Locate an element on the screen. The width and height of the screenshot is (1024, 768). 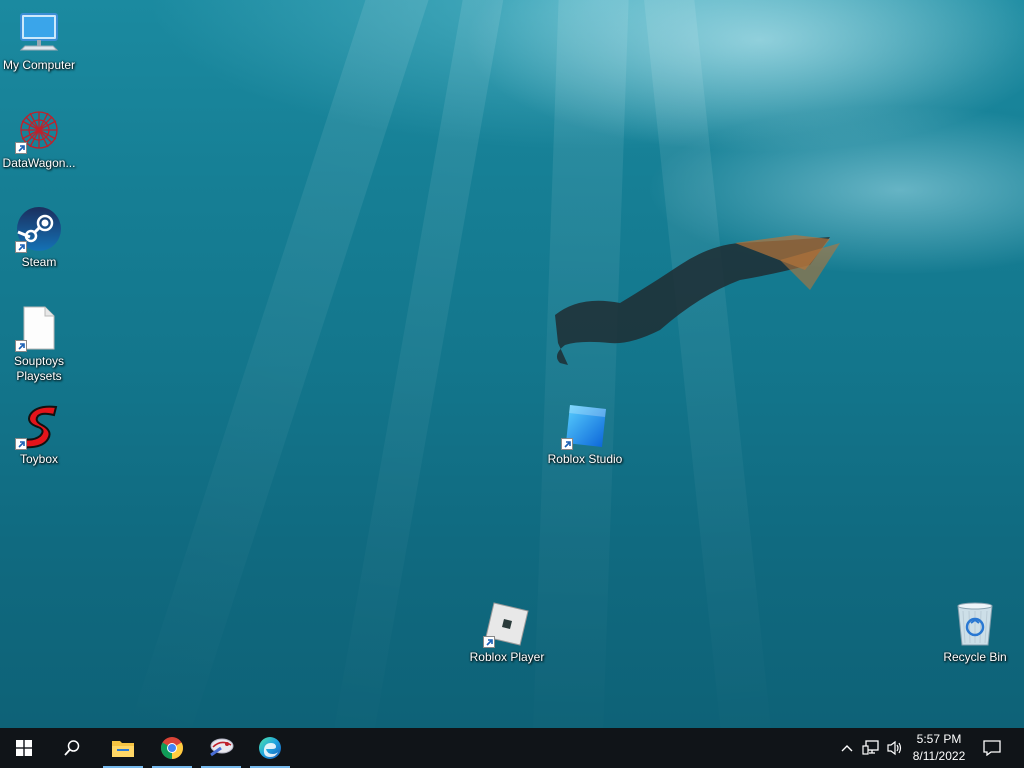
taskbar-chrome is located at coordinates (172, 748).